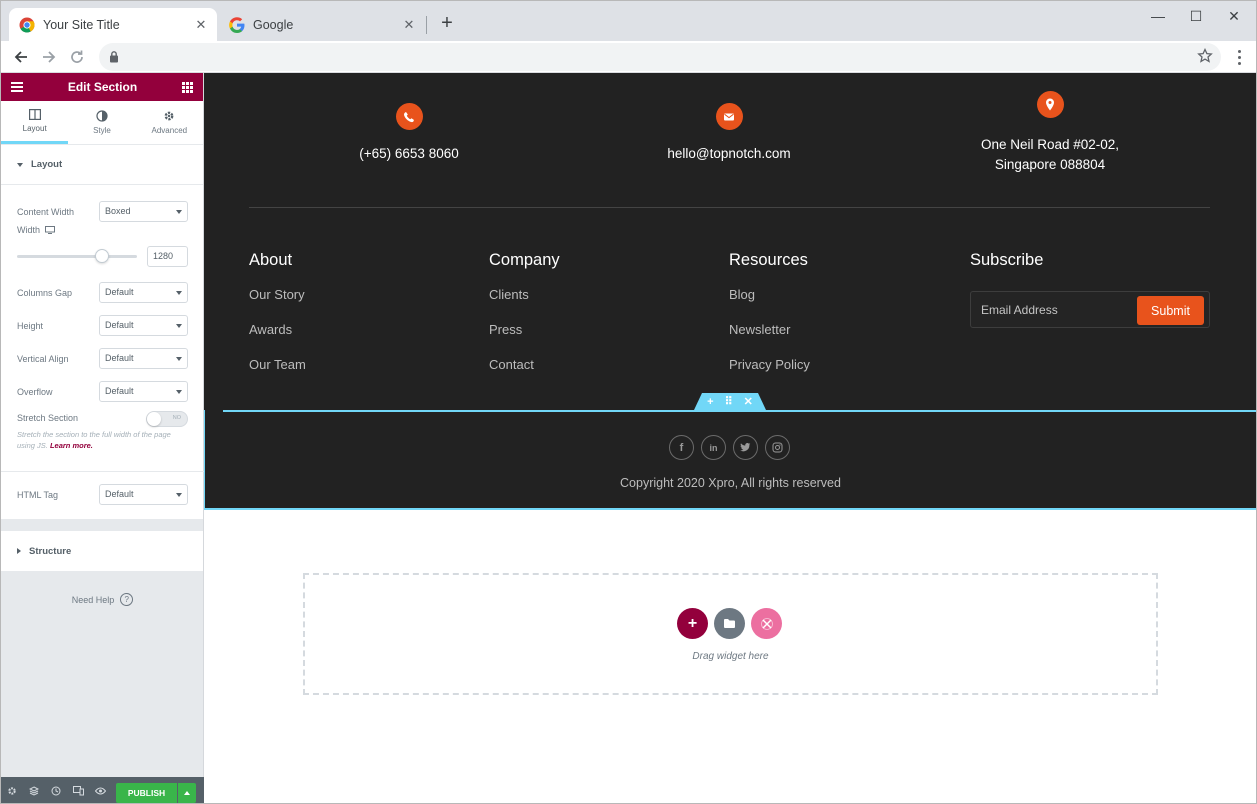 The height and width of the screenshot is (804, 1257). I want to click on back-button, so click(21, 57).